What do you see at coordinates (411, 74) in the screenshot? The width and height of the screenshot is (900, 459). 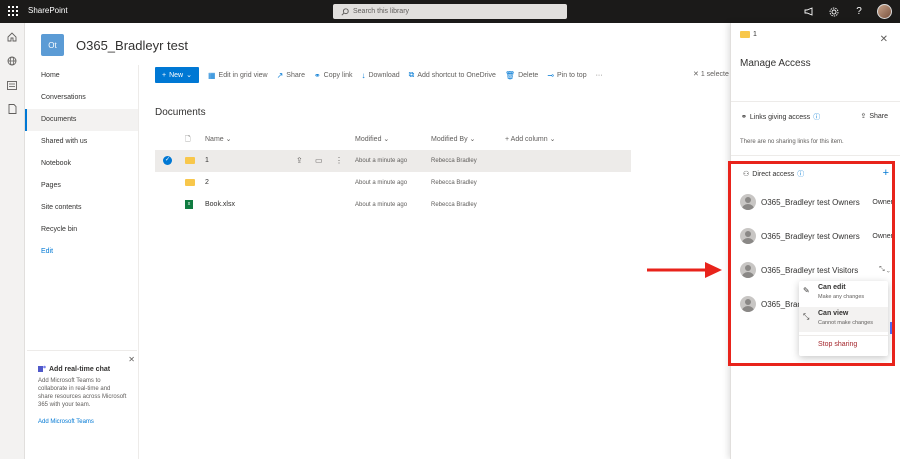 I see `shortcut-icon: ⧉` at bounding box center [411, 74].